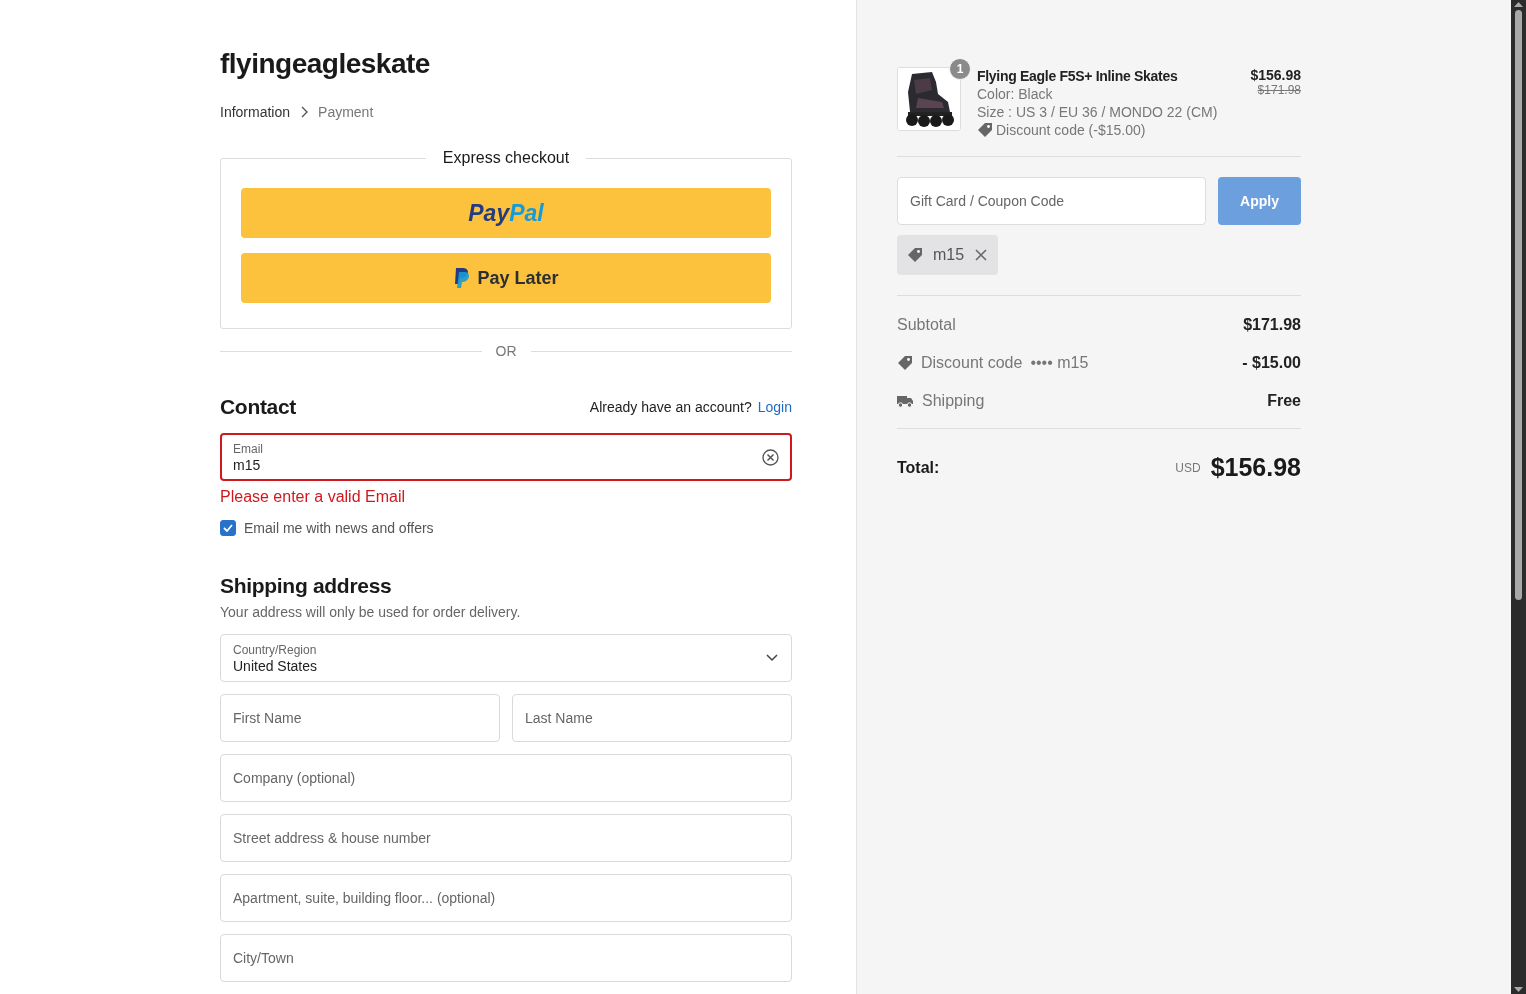 This screenshot has width=1526, height=994. I want to click on discount-code: m15, so click(949, 255).